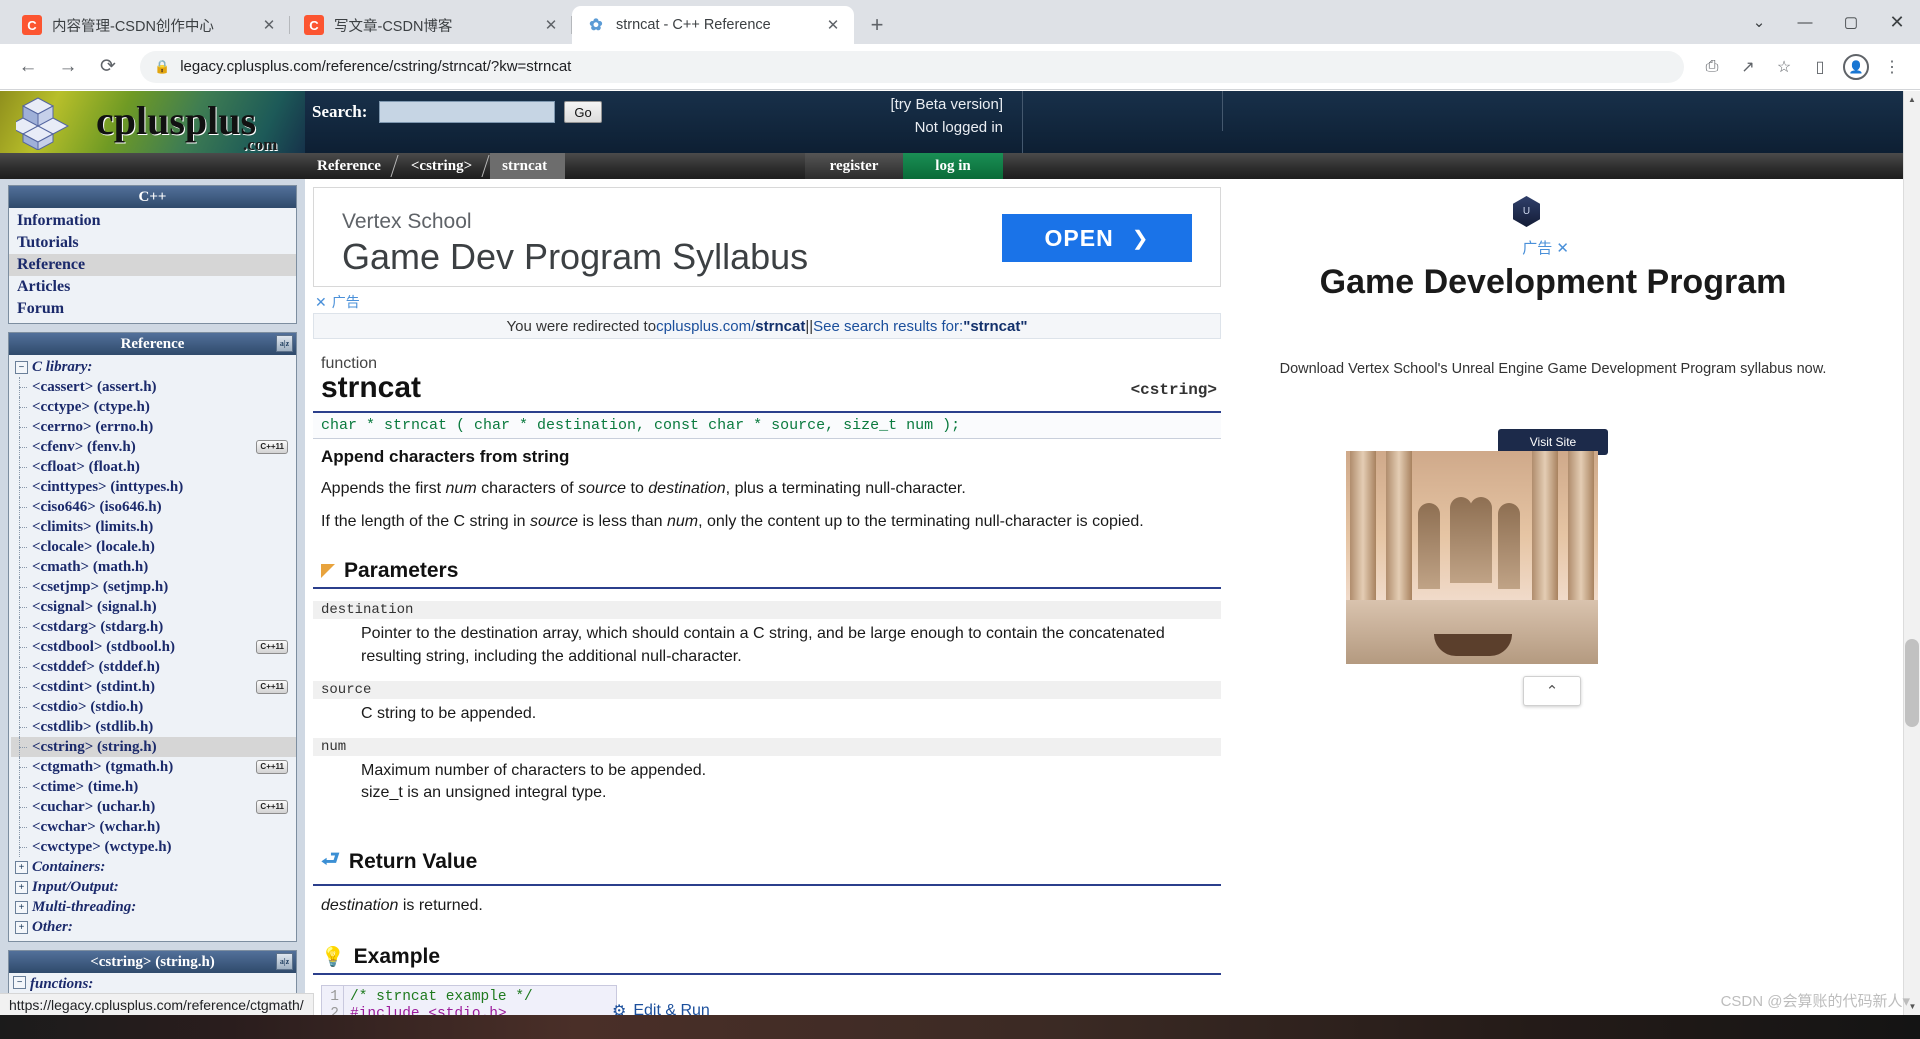 Image resolution: width=1920 pixels, height=1039 pixels. What do you see at coordinates (153, 887) in the screenshot?
I see `tree-group-row: + Input/Output:` at bounding box center [153, 887].